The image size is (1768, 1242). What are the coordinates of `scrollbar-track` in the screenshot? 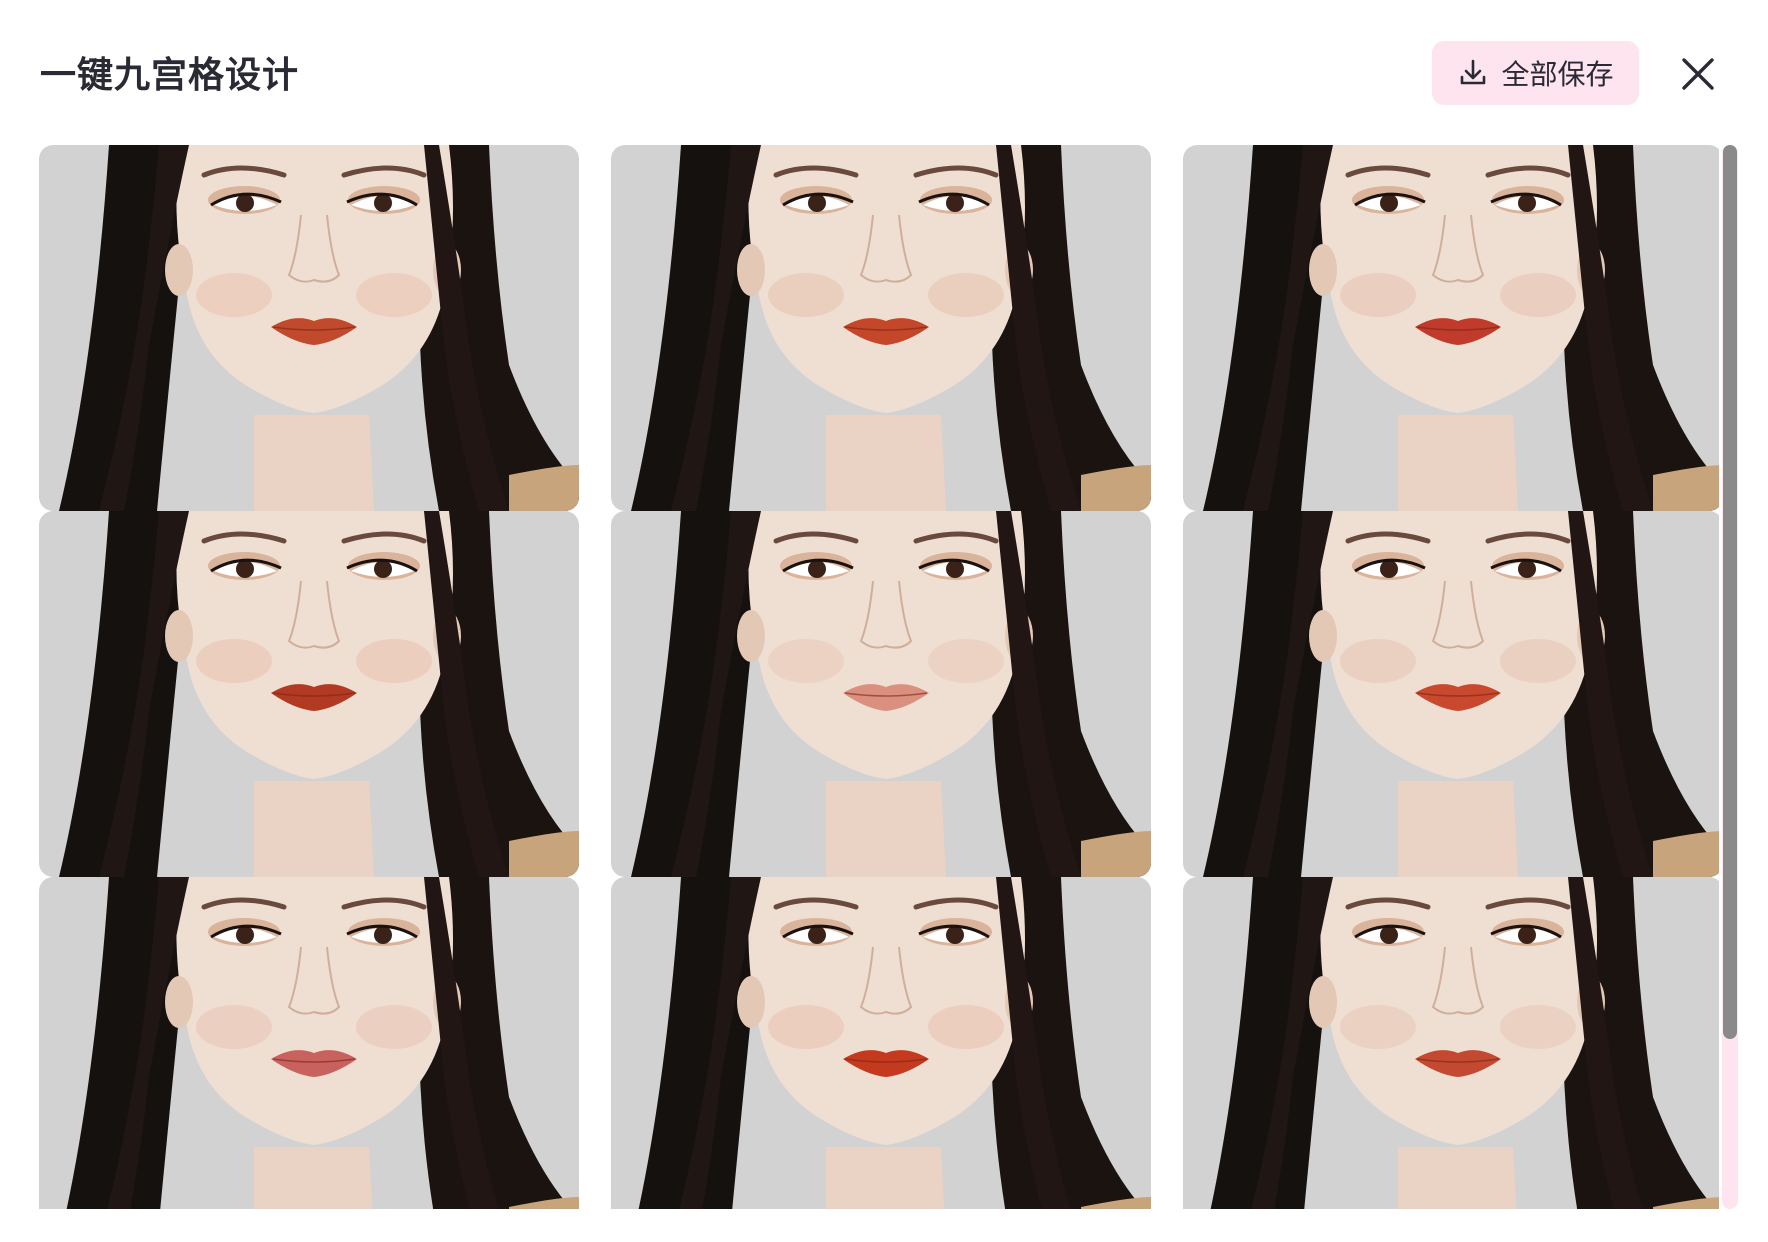 It's located at (1730, 677).